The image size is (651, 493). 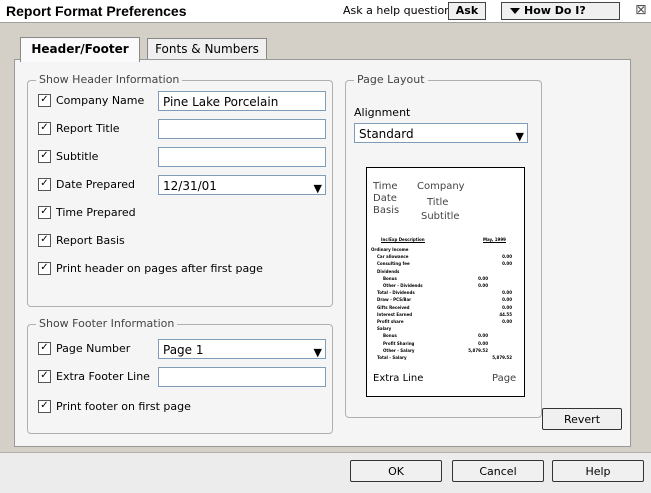 What do you see at coordinates (81, 241) in the screenshot?
I see `report-basis-row: ✓ Report Basis` at bounding box center [81, 241].